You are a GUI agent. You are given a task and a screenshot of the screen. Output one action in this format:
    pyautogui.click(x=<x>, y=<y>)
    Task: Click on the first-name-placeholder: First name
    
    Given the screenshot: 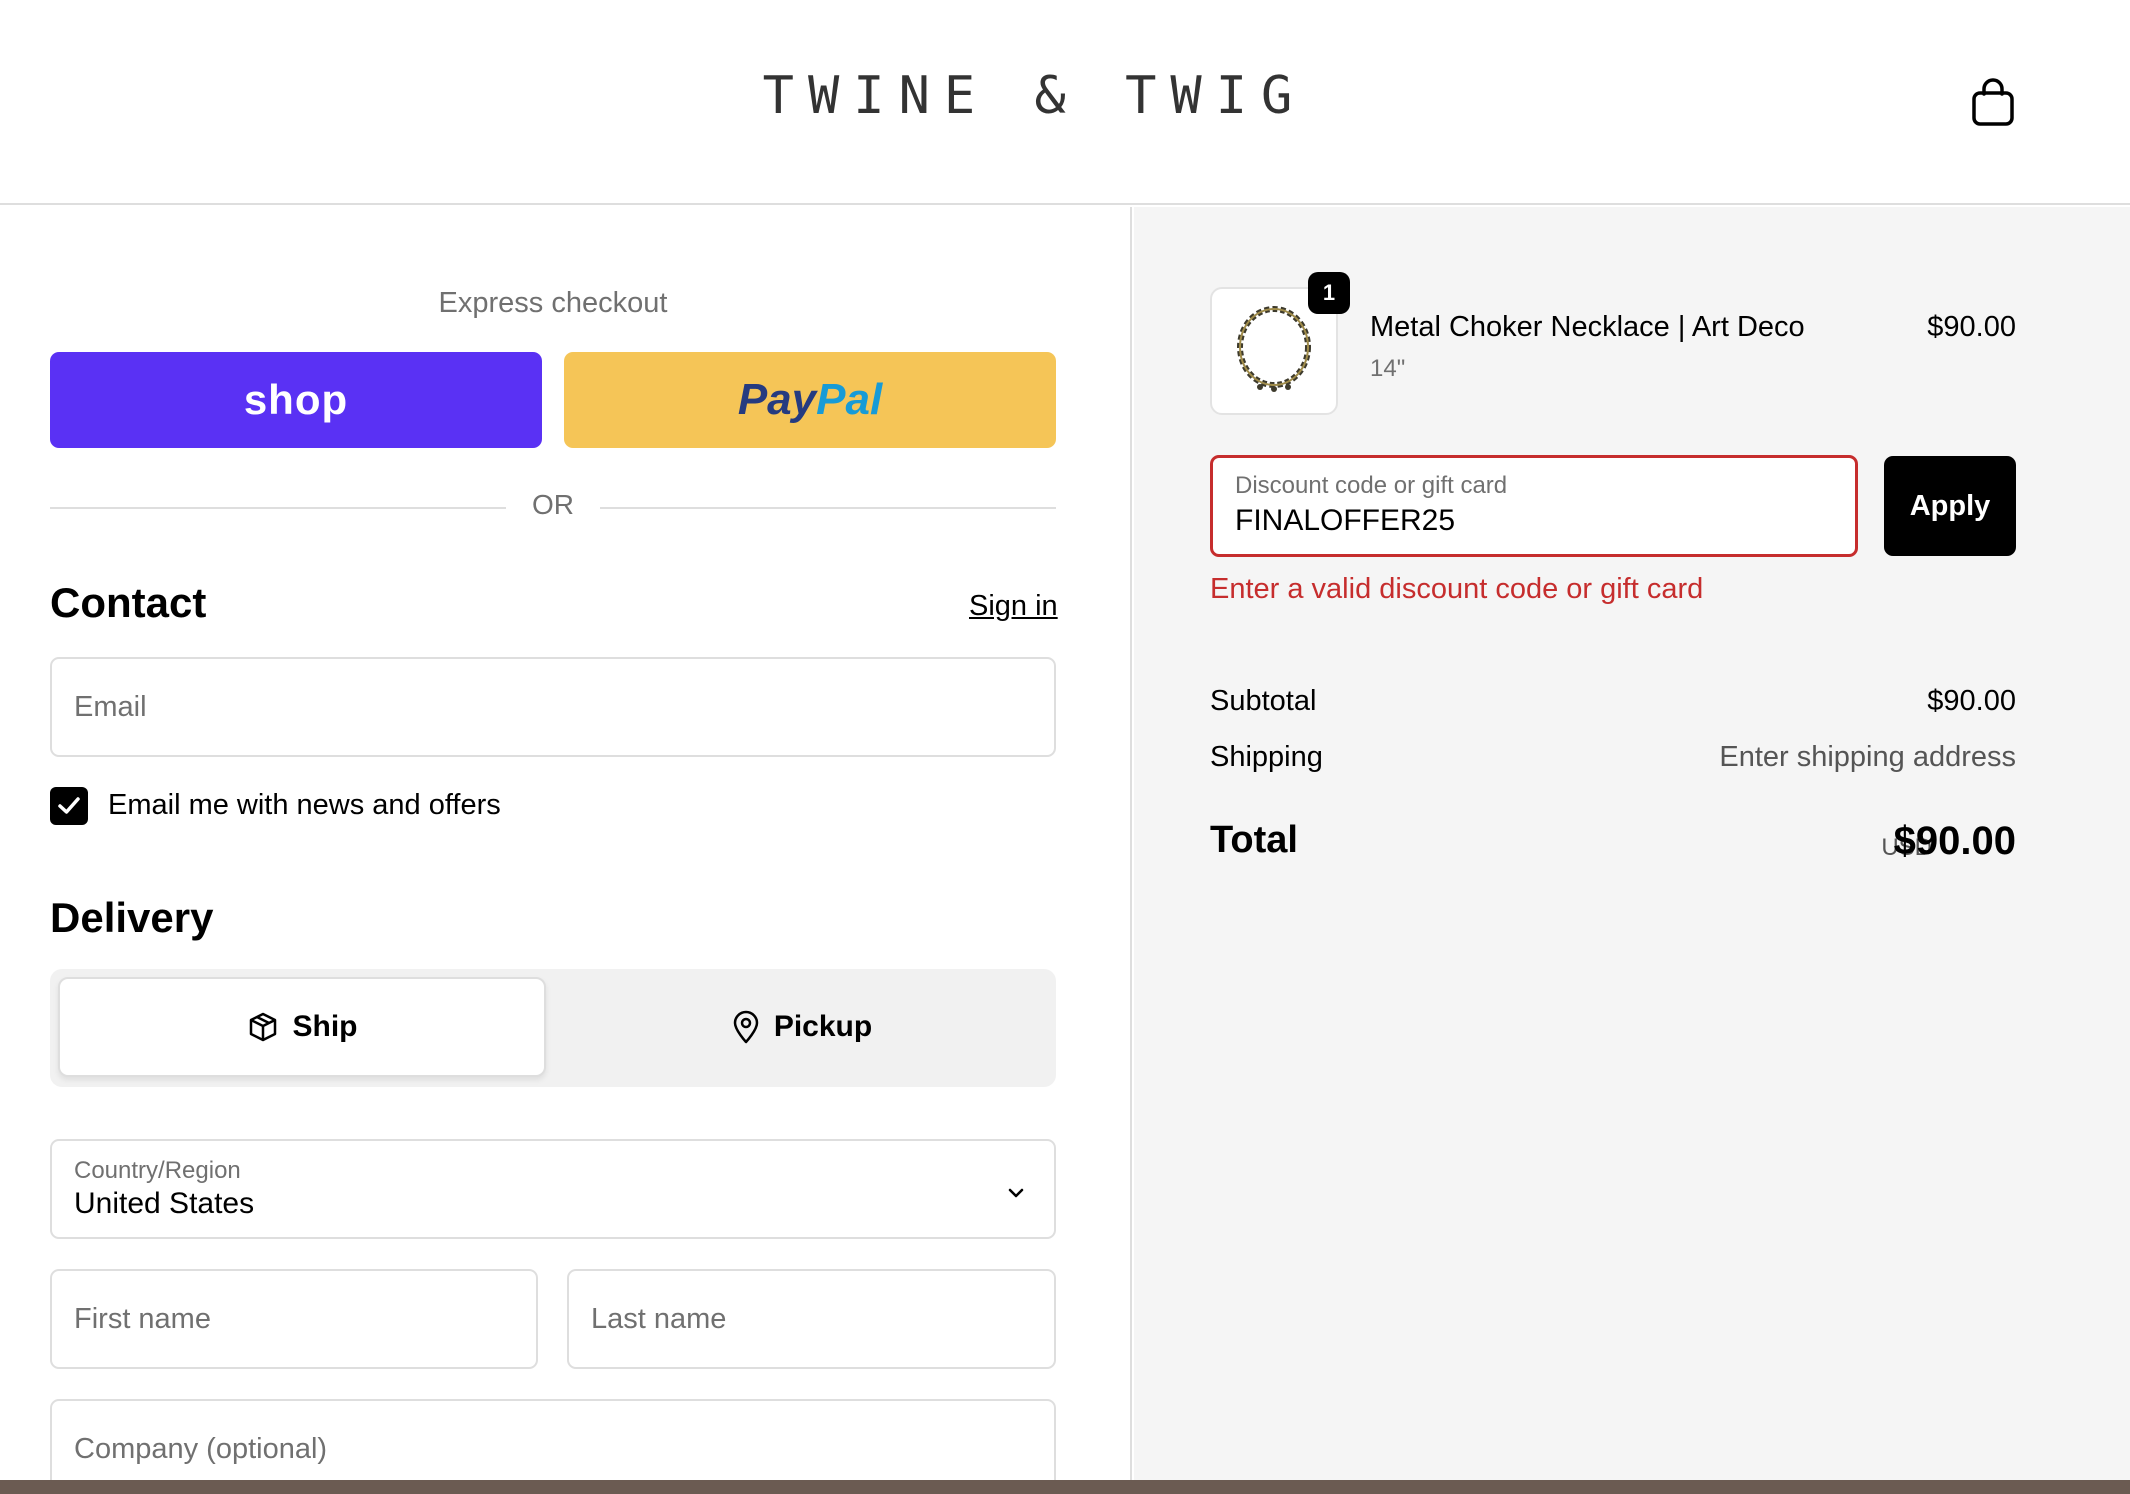 What is the action you would take?
    pyautogui.click(x=142, y=1319)
    